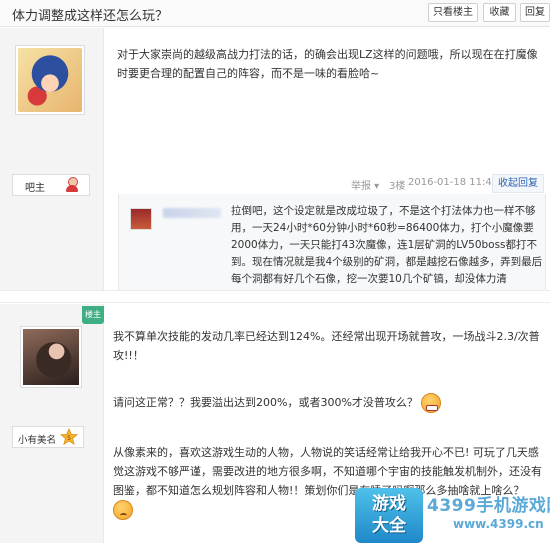 The width and height of the screenshot is (550, 543). Describe the element at coordinates (123, 510) in the screenshot. I see `sad-emoji-icon` at that location.